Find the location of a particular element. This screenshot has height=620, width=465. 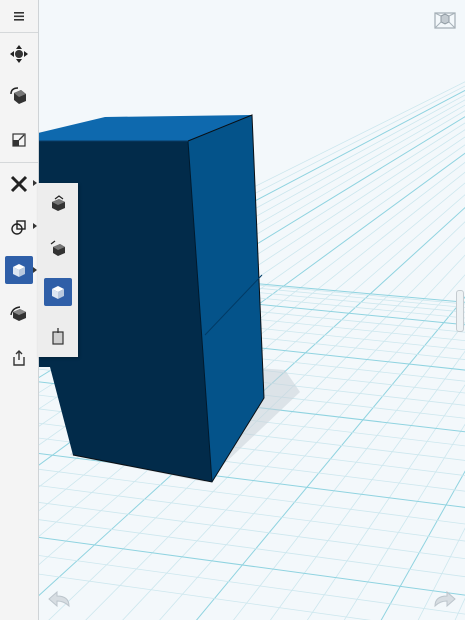

sweep-button is located at coordinates (58, 248).